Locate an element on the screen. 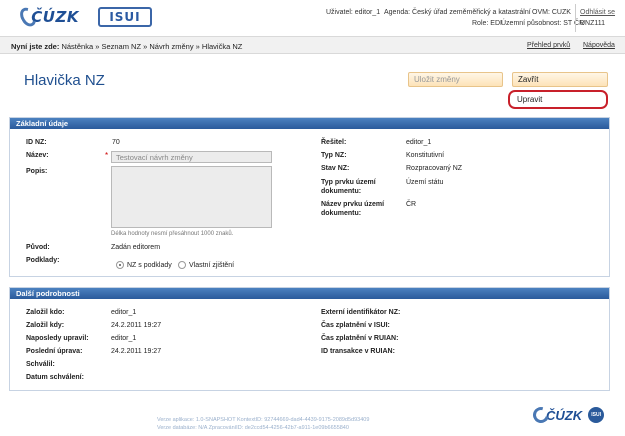 This screenshot has height=436, width=625. save-changes-button: Uložit změny is located at coordinates (455, 79).